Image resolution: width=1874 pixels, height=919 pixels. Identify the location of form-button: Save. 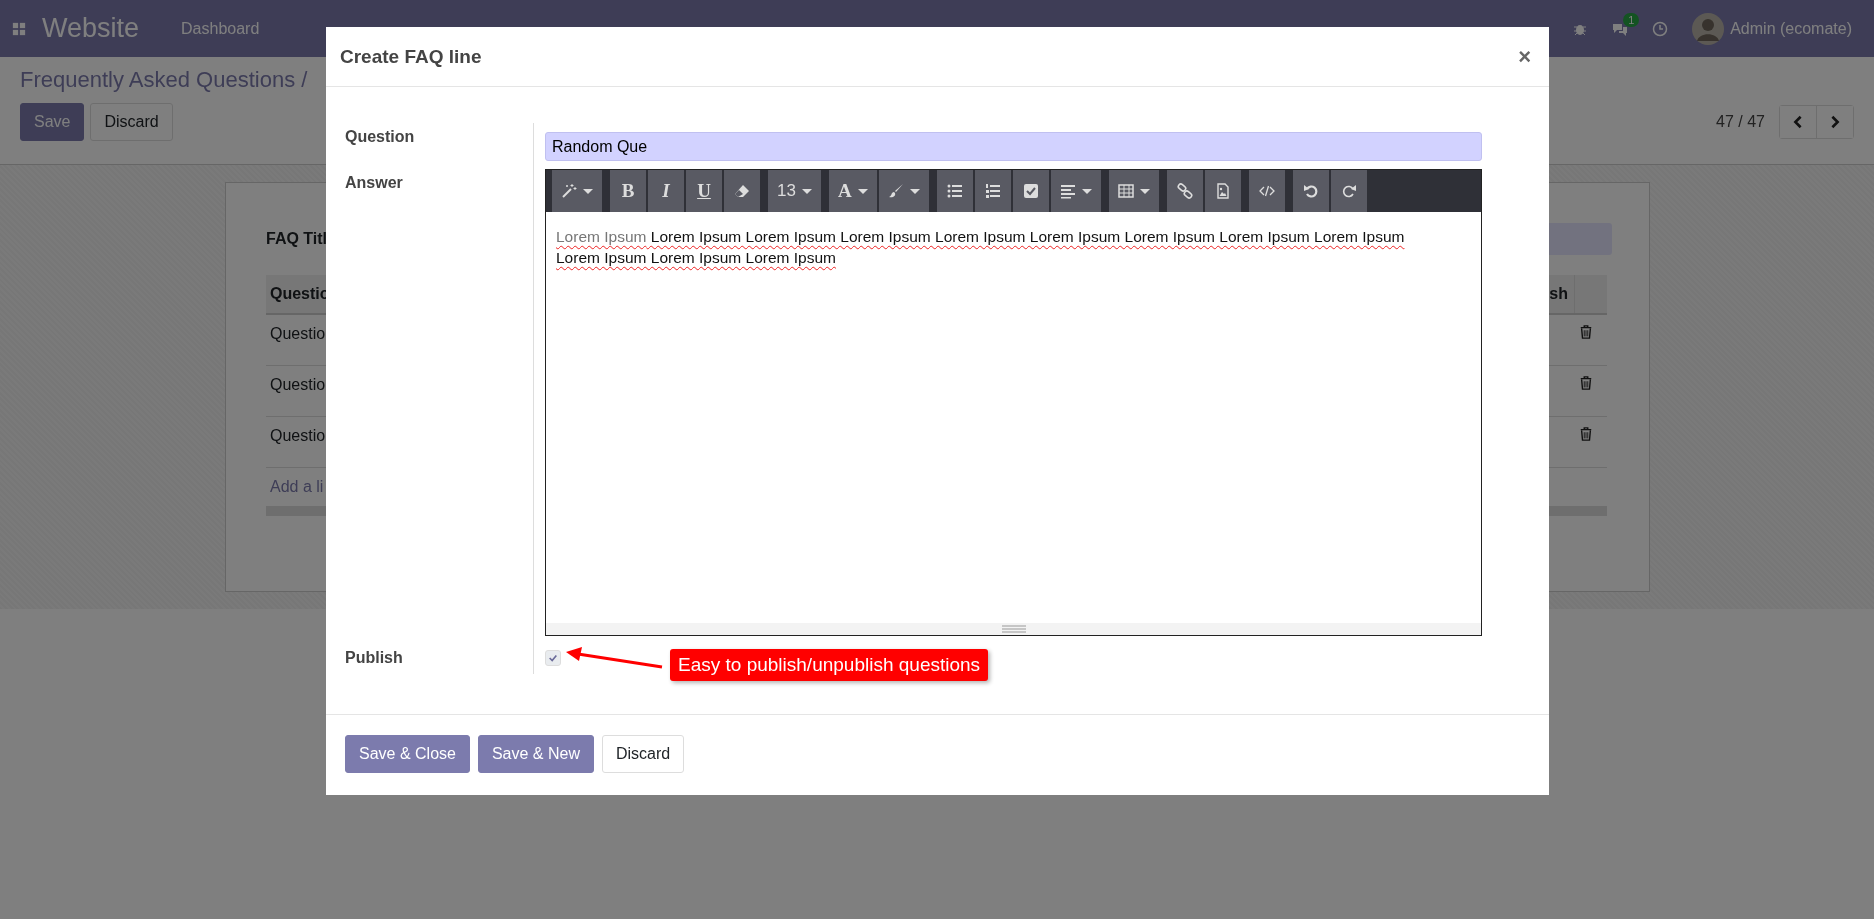
(52, 122).